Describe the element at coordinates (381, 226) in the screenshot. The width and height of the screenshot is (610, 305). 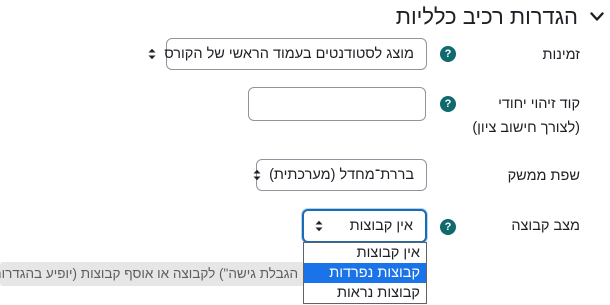
I see `groupmode-value: אין קבוצות` at that location.